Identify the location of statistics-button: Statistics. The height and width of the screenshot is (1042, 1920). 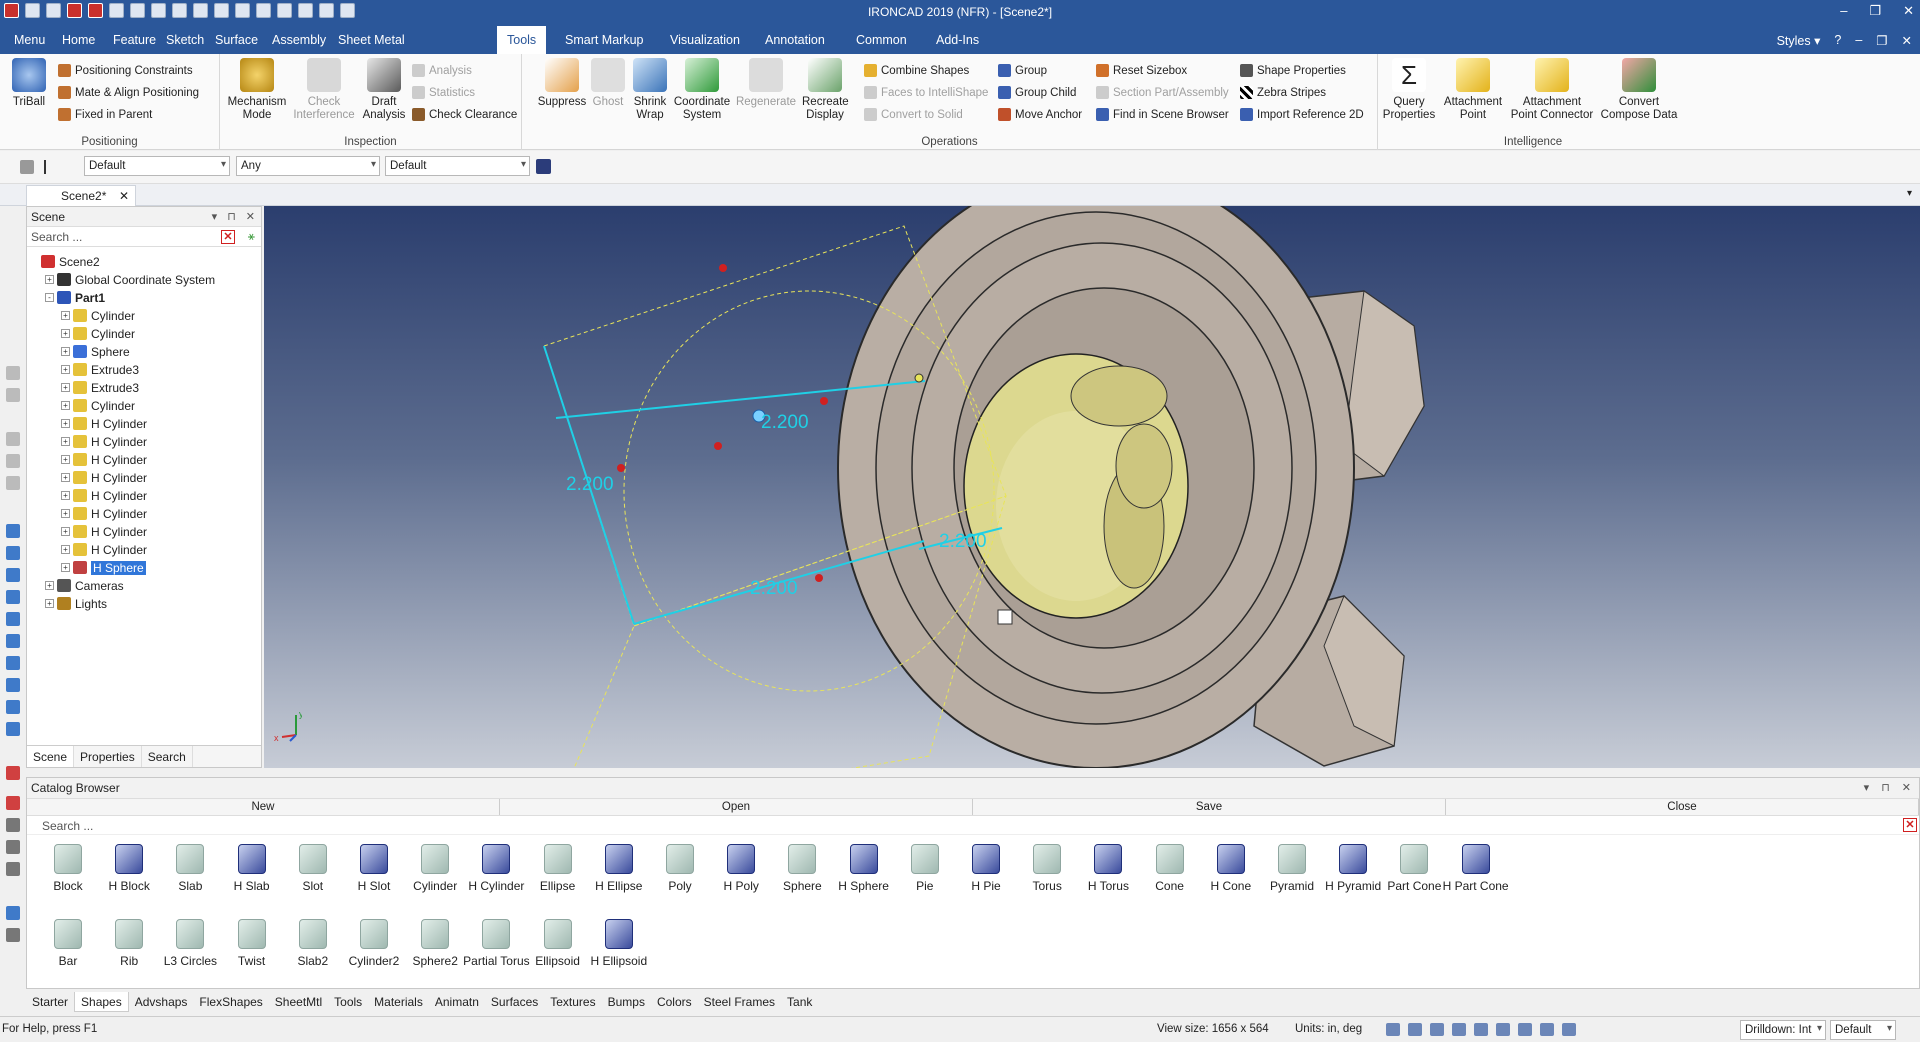
(443, 92).